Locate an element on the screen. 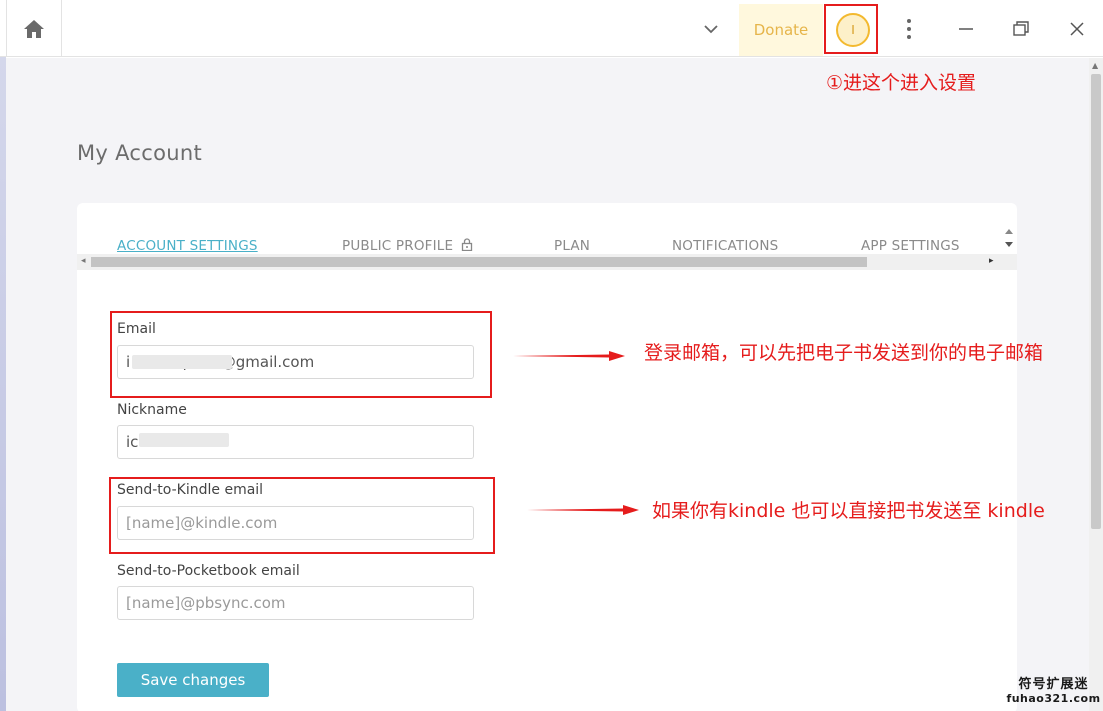 This screenshot has height=711, width=1103. dropdown-chevron-button is located at coordinates (711, 29).